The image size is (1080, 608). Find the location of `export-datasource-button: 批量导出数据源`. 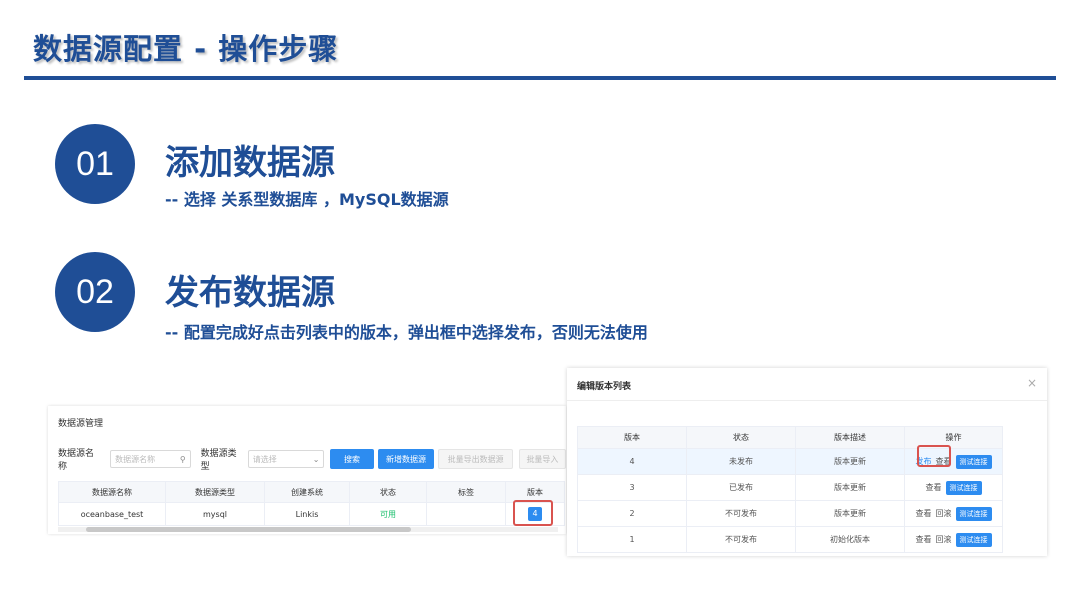

export-datasource-button: 批量导出数据源 is located at coordinates (475, 459).